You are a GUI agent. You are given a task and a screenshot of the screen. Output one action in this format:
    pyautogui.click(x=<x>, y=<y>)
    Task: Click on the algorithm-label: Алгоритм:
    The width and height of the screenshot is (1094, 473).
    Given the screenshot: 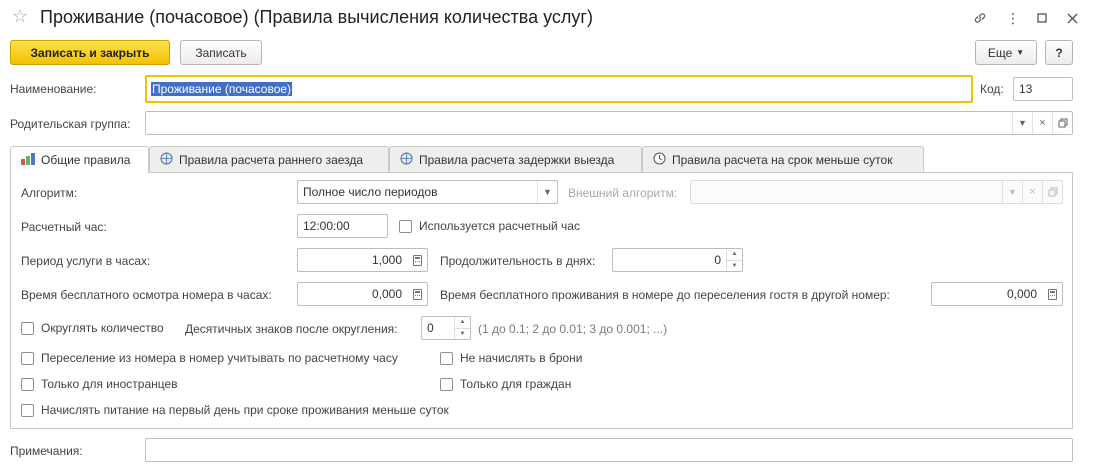 What is the action you would take?
    pyautogui.click(x=49, y=193)
    